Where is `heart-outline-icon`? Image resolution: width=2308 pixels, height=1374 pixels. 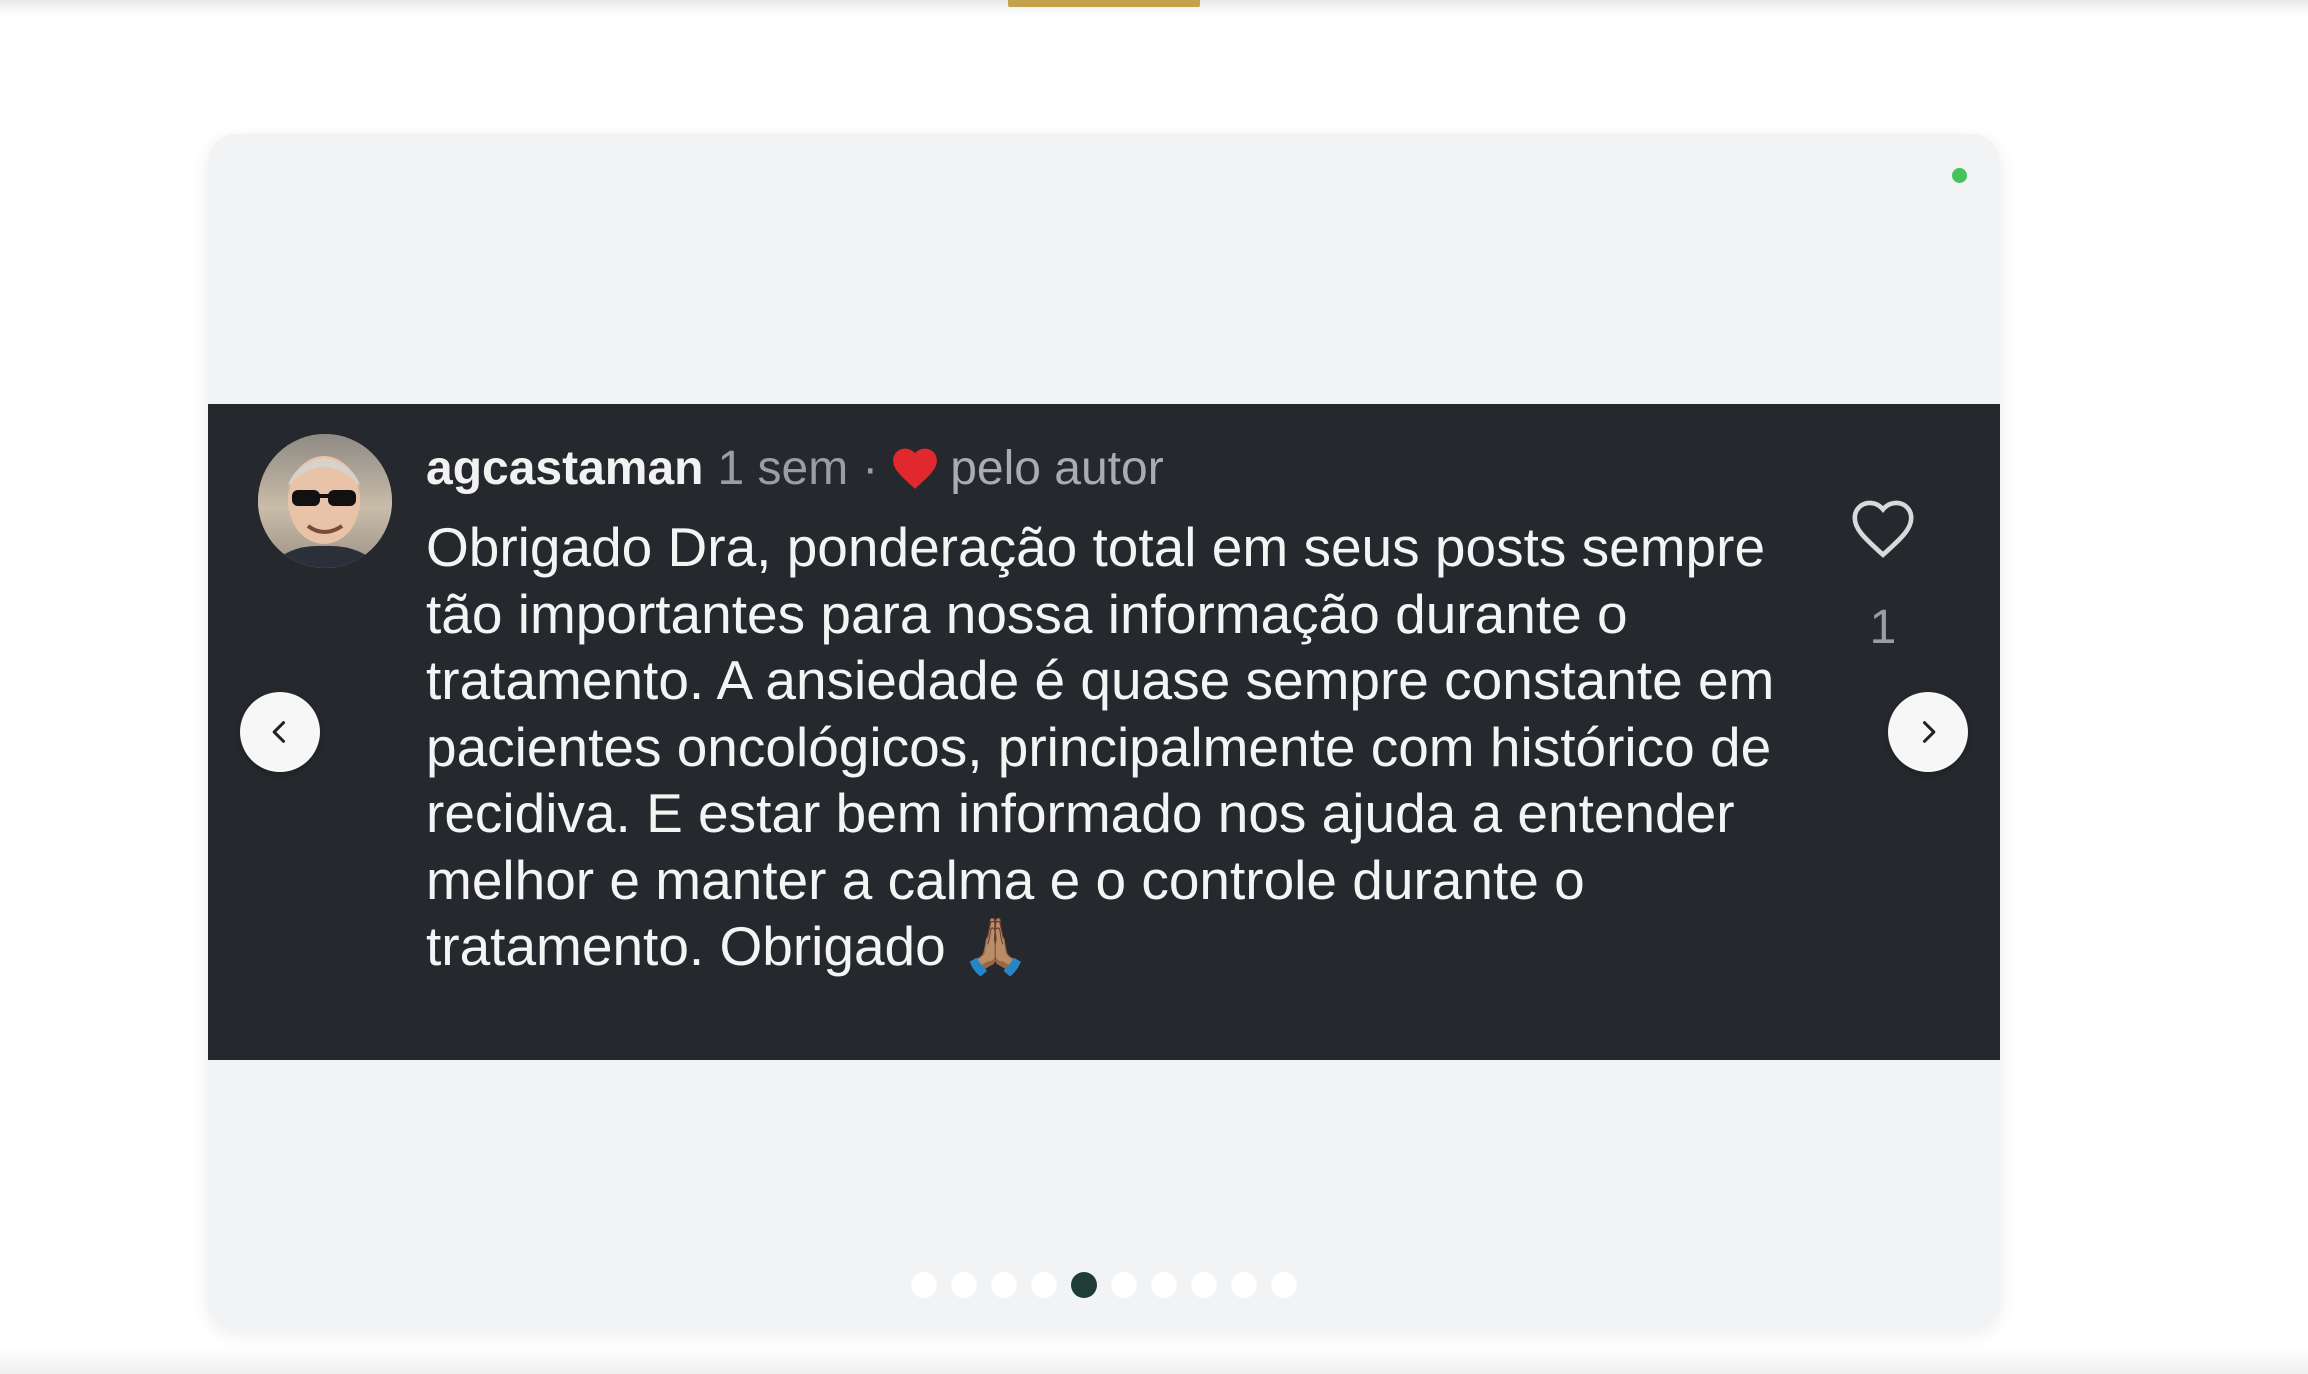 heart-outline-icon is located at coordinates (1883, 528).